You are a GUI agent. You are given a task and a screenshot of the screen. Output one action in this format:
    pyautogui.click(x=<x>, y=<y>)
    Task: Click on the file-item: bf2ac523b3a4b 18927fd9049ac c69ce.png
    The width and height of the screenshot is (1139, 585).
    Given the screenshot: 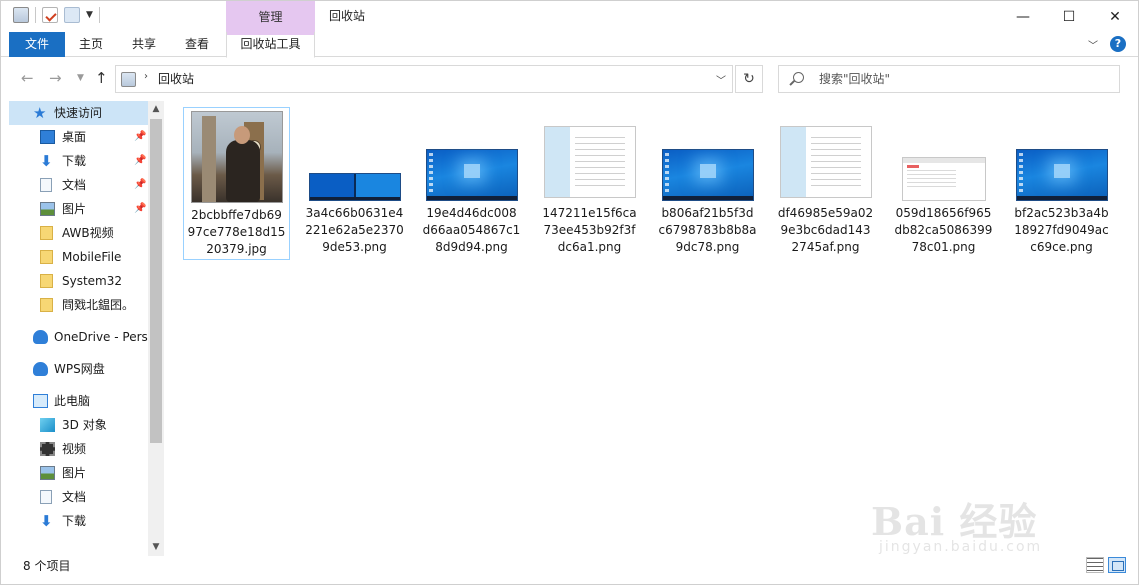 What is the action you would take?
    pyautogui.click(x=1061, y=181)
    